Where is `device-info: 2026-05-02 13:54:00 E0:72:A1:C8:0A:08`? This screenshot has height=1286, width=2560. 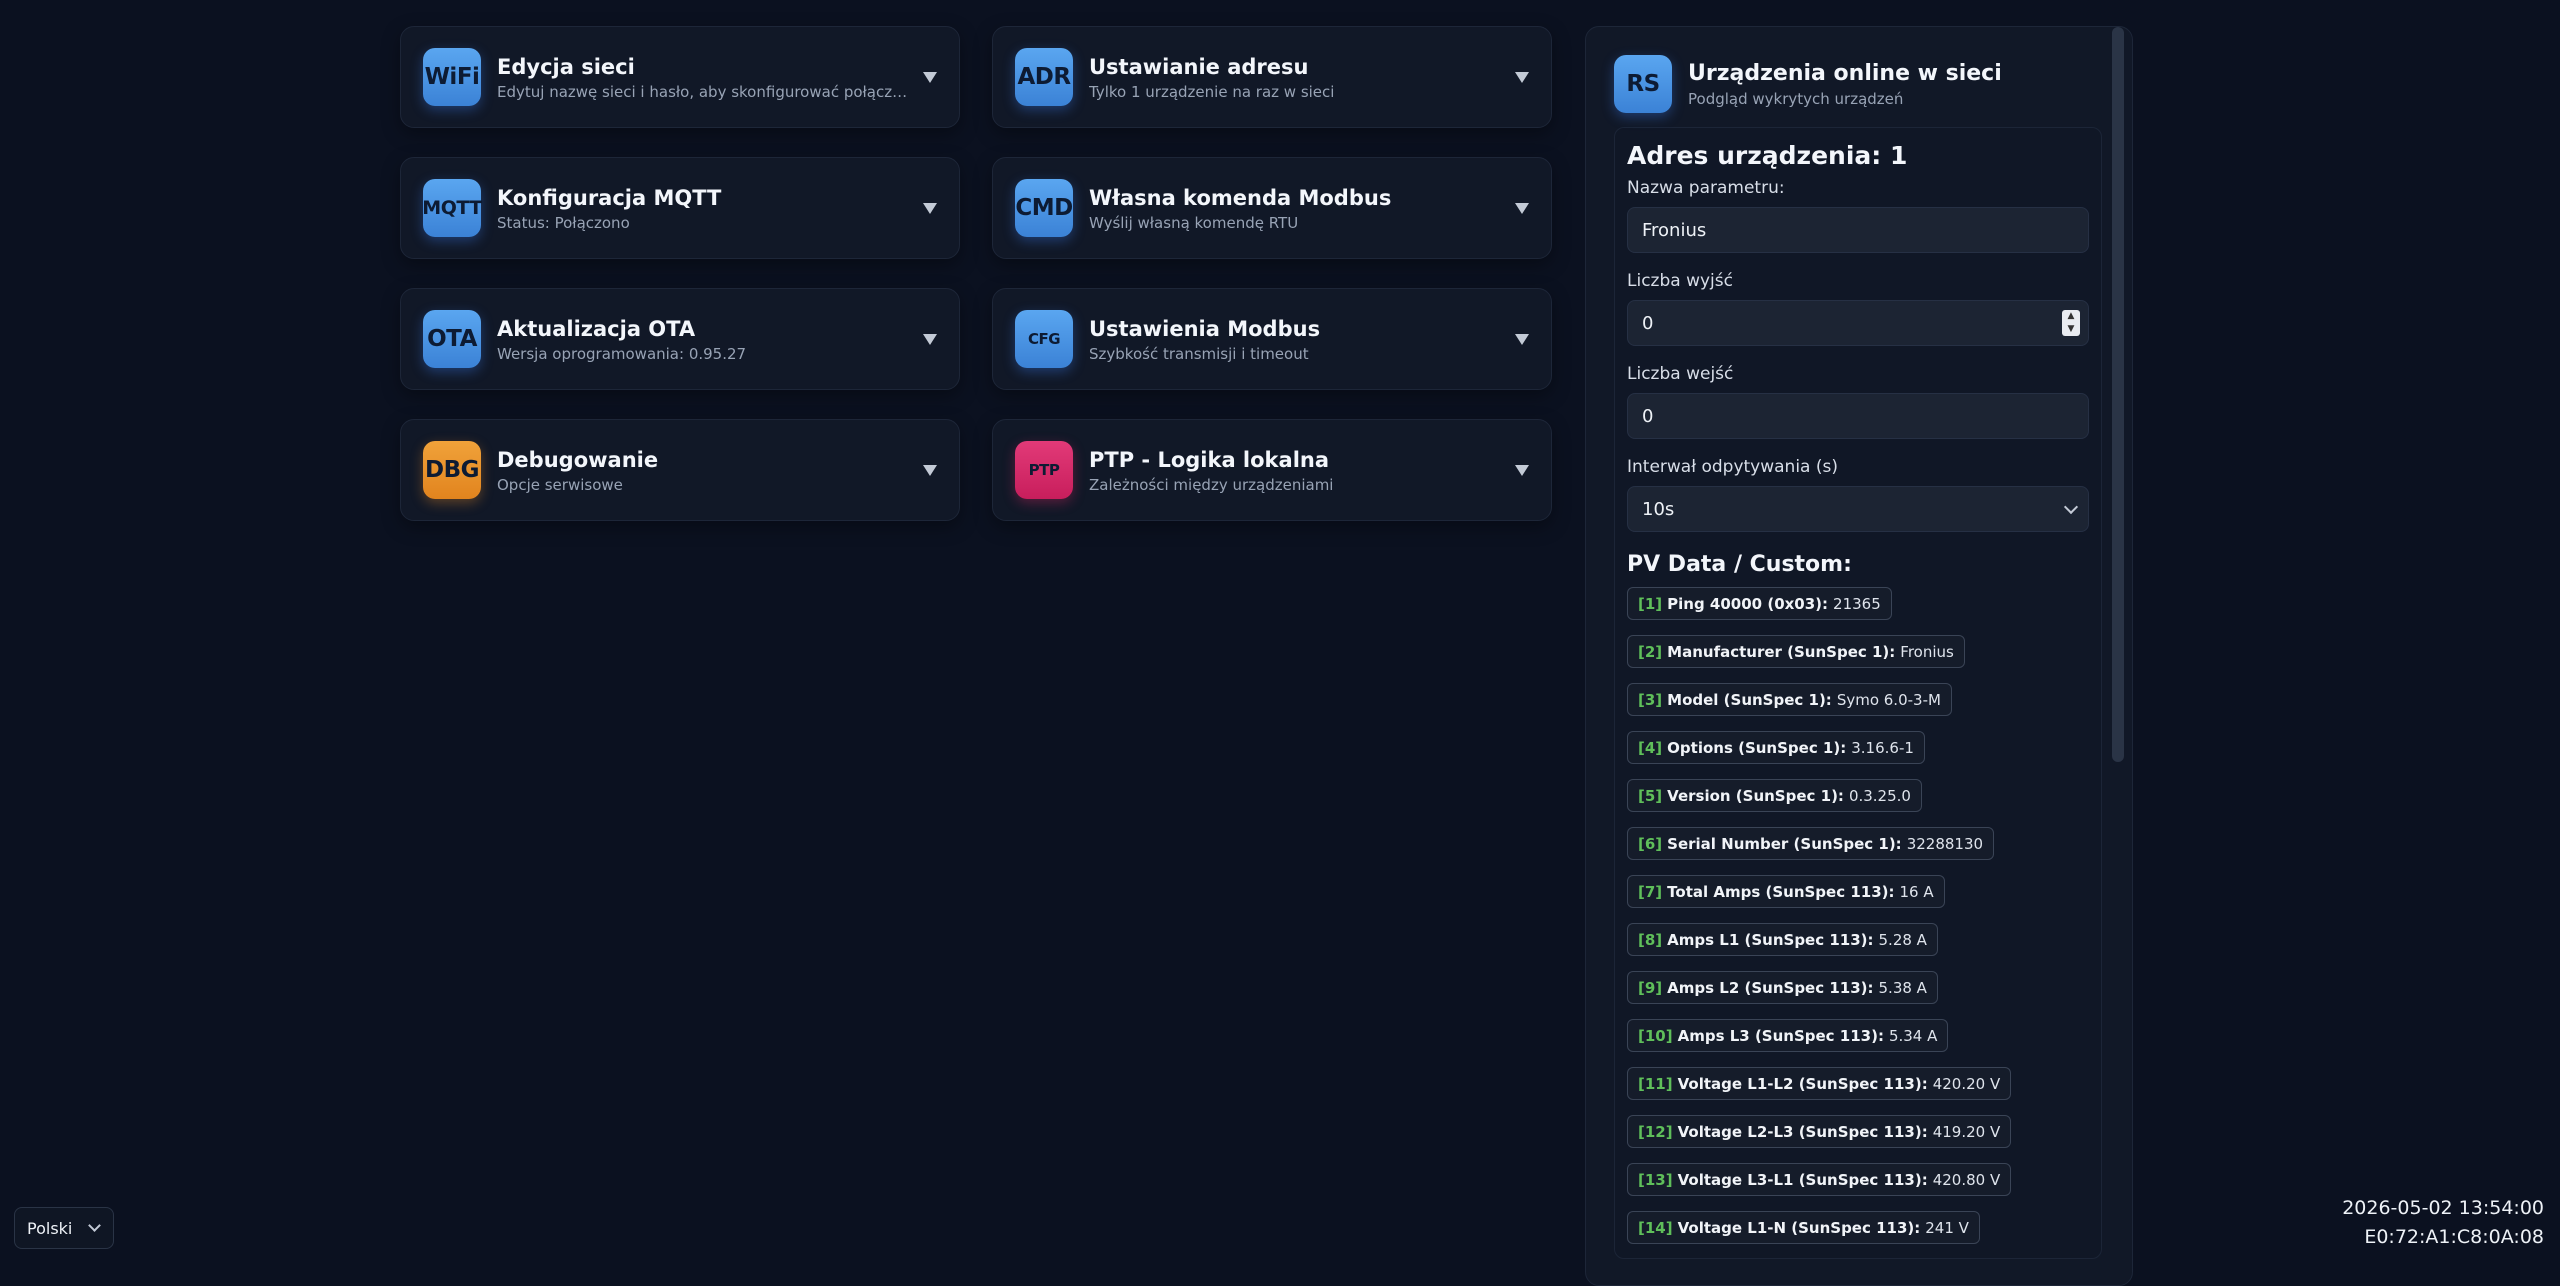
device-info: 2026-05-02 13:54:00 E0:72:A1:C8:0A:08 is located at coordinates (2443, 1223).